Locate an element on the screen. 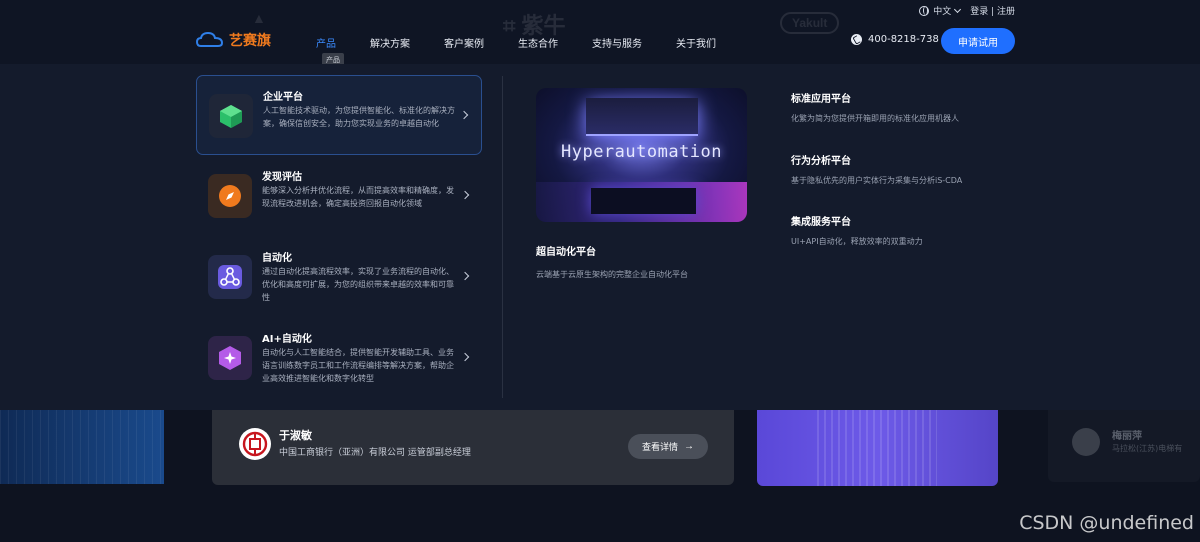 This screenshot has width=1200, height=542. phone-number: 400-8218-738 is located at coordinates (903, 39).